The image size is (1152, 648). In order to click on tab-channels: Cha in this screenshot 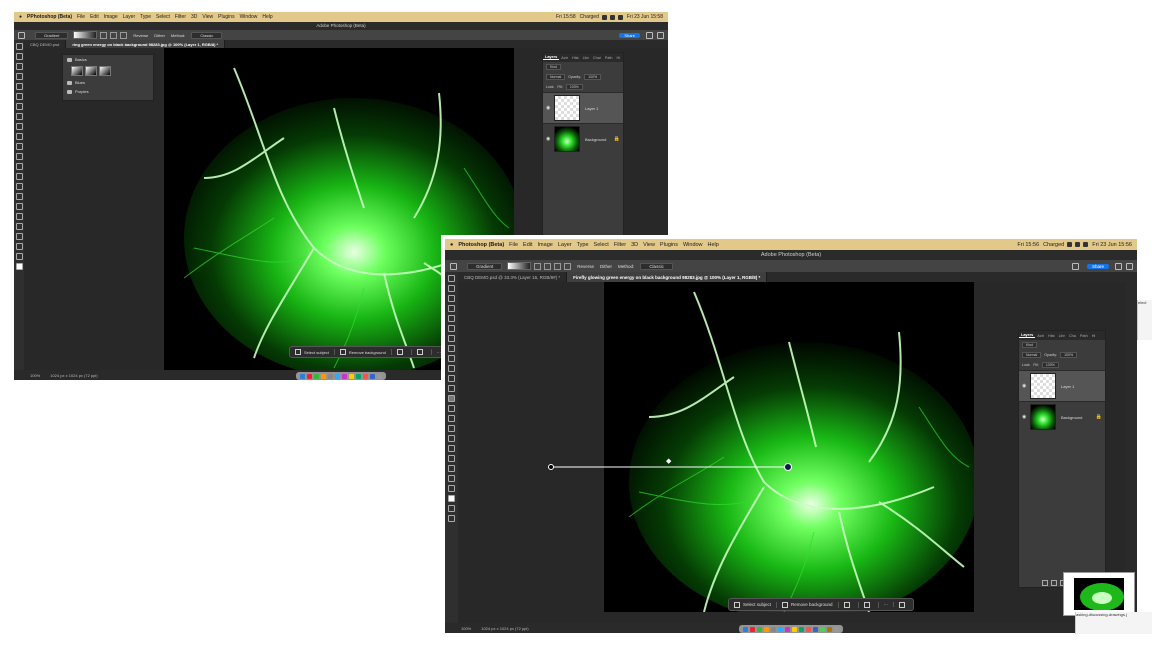, I will do `click(1072, 336)`.